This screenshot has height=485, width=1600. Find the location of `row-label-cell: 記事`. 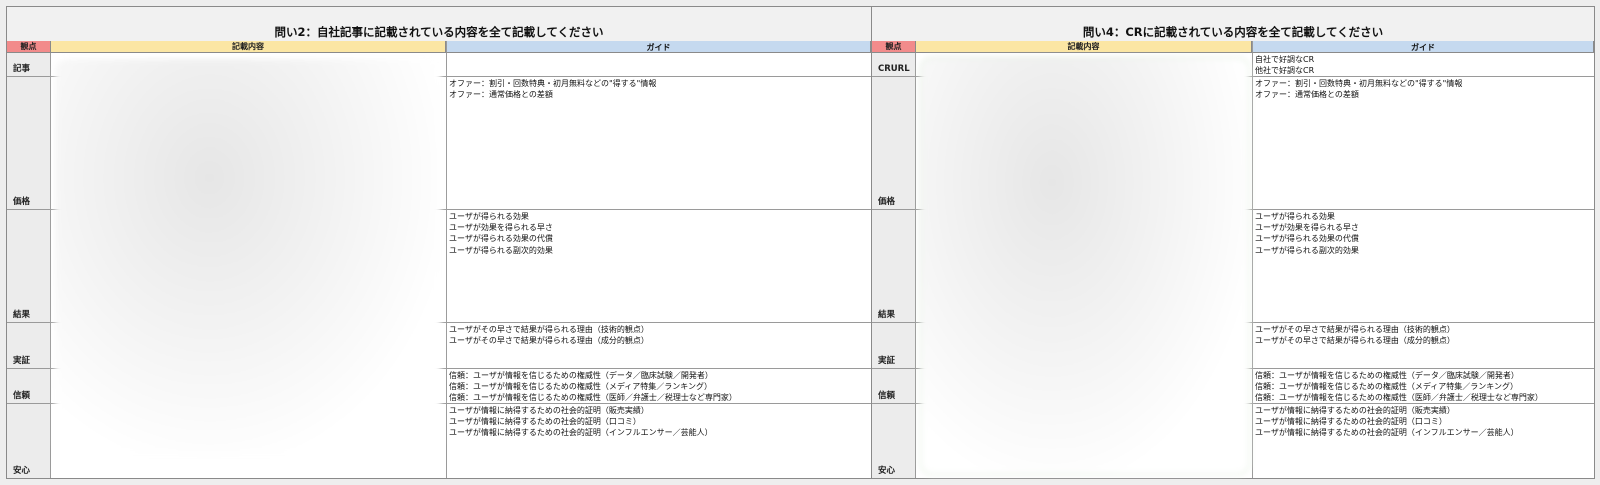

row-label-cell: 記事 is located at coordinates (29, 64).